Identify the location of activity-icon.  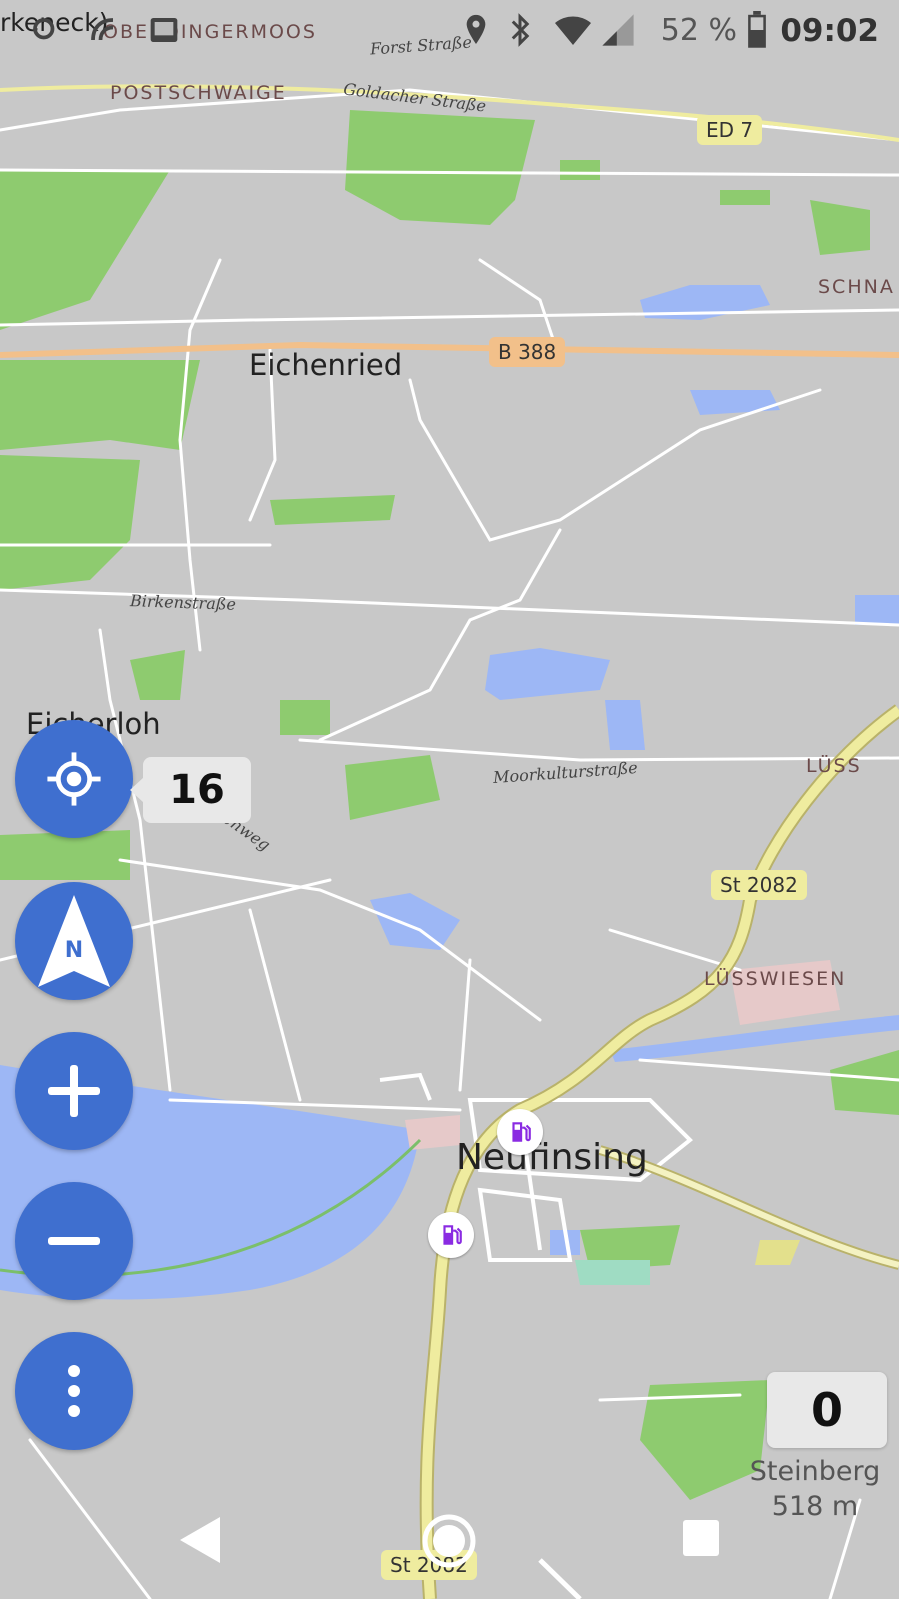
(102, 29).